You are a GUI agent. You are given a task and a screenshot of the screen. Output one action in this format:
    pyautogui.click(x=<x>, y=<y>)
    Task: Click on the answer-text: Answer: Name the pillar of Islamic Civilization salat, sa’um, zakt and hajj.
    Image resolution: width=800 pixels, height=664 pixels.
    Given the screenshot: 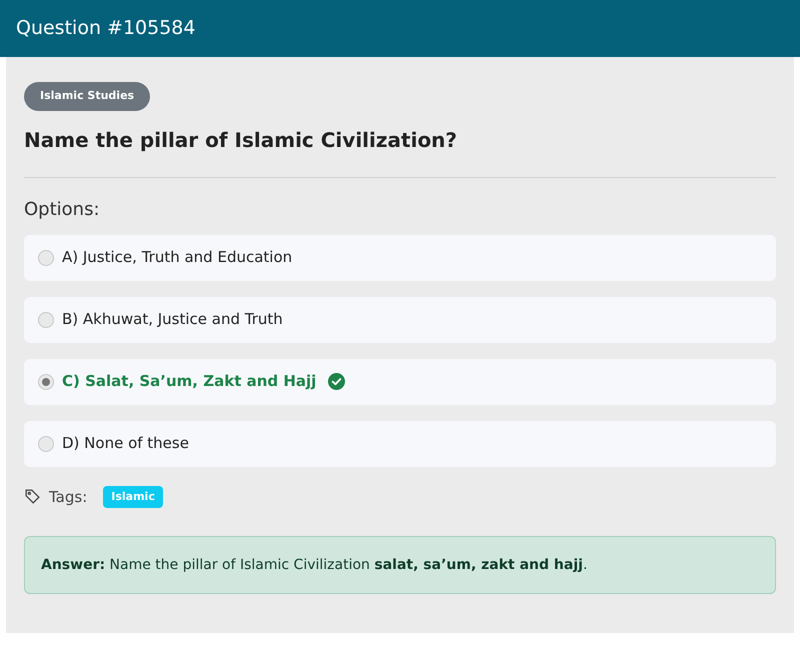 What is the action you would take?
    pyautogui.click(x=314, y=565)
    